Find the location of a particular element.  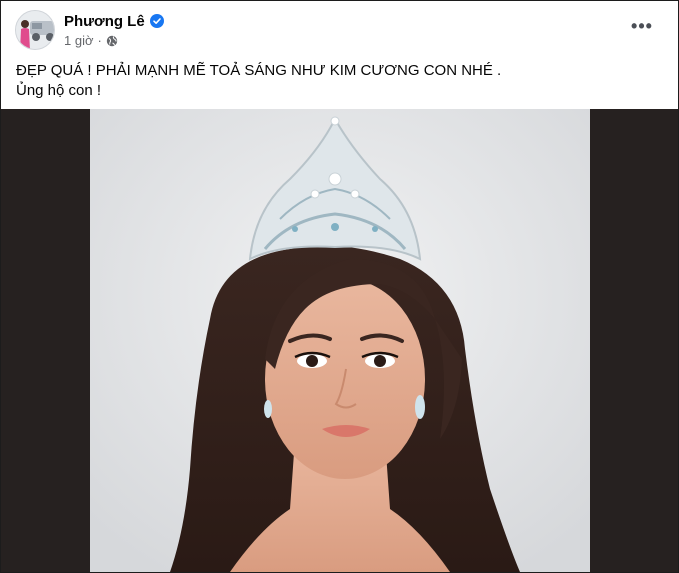

post-header: Phương Lê 1 giờ · ••• is located at coordinates (339, 27).